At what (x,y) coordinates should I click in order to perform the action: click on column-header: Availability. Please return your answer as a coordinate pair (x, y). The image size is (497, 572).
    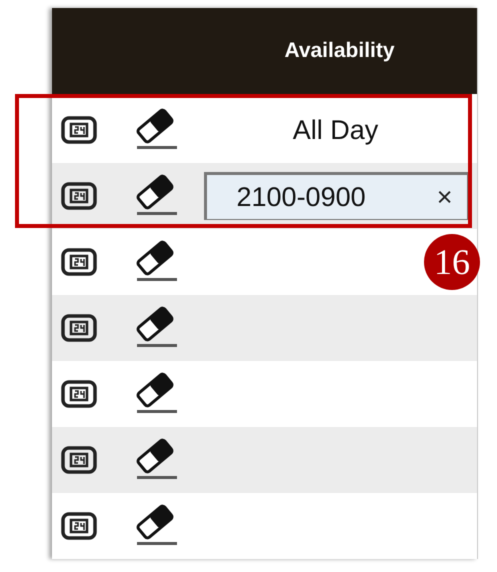
    Looking at the image, I should click on (339, 51).